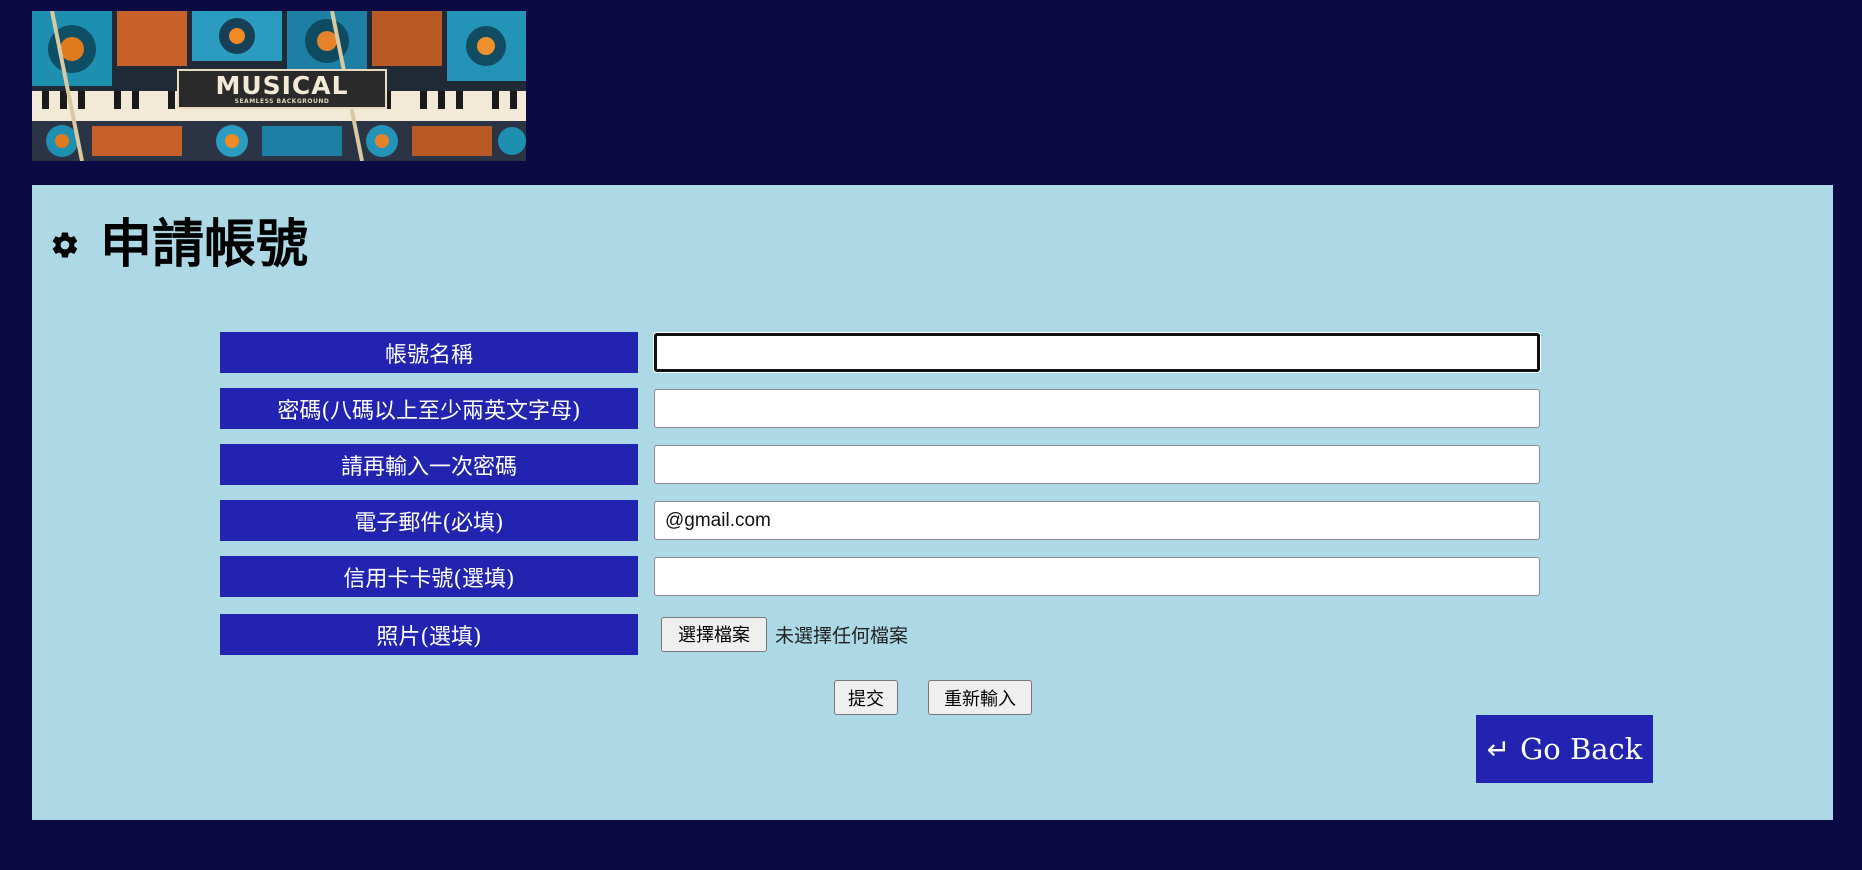 This screenshot has width=1862, height=870. I want to click on go-back-label: Go Back, so click(1581, 749).